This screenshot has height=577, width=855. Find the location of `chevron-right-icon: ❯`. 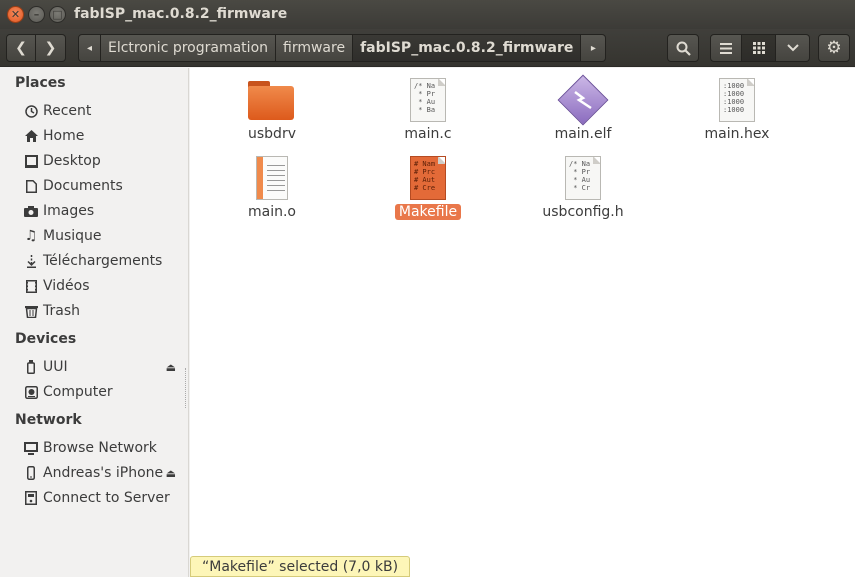

chevron-right-icon: ❯ is located at coordinates (50, 48).